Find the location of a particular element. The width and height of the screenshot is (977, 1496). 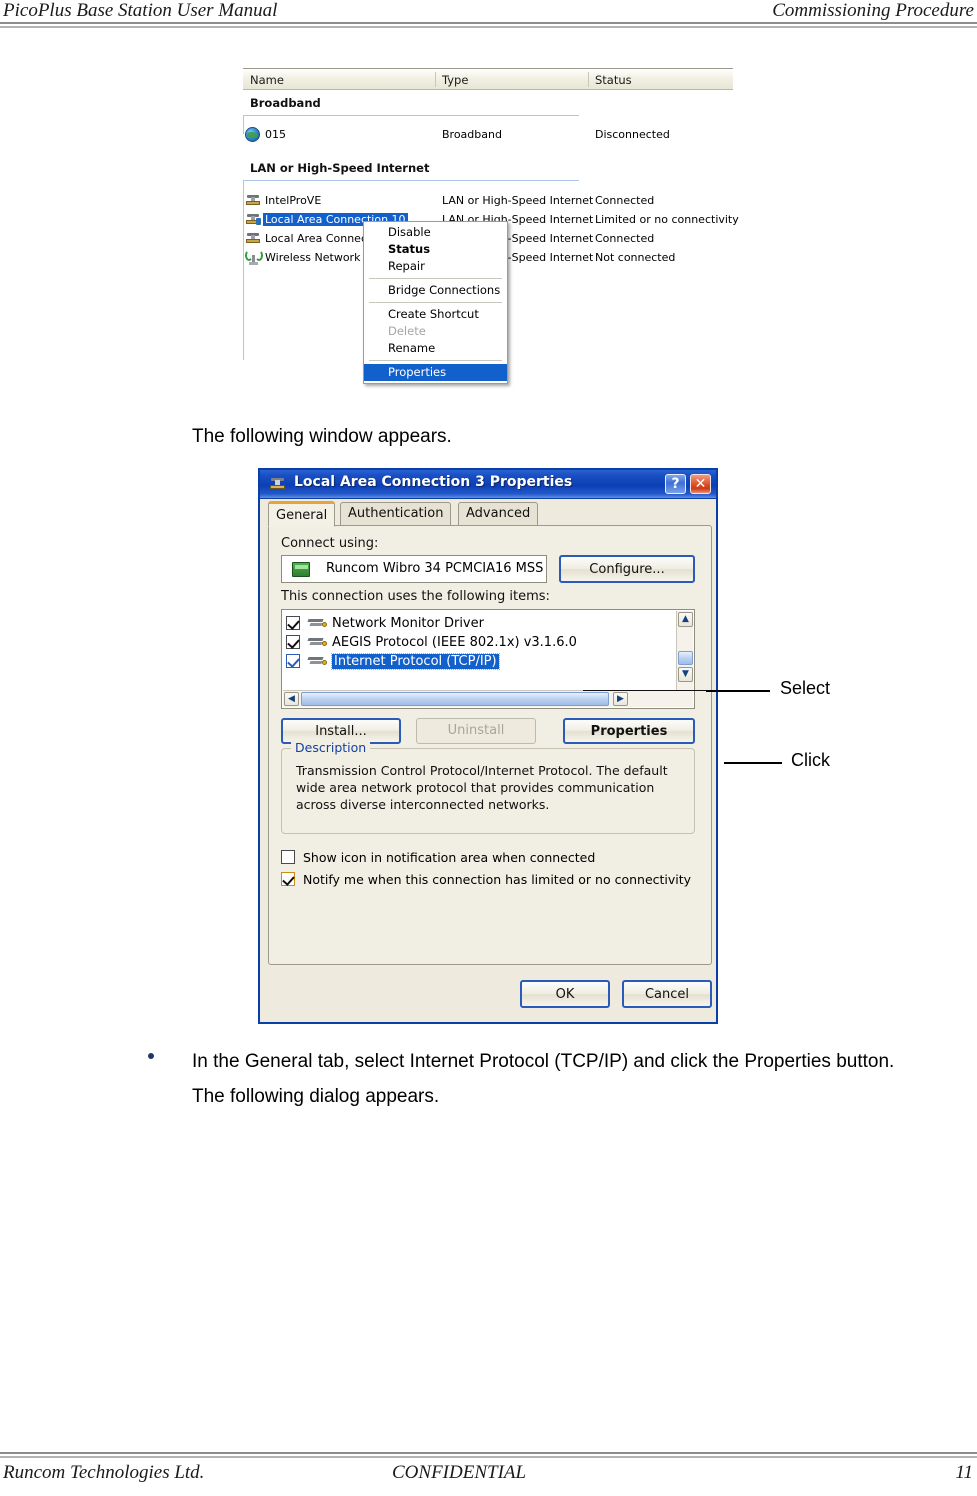

table-row: 015 Broadband Disconnected is located at coordinates (488, 135).